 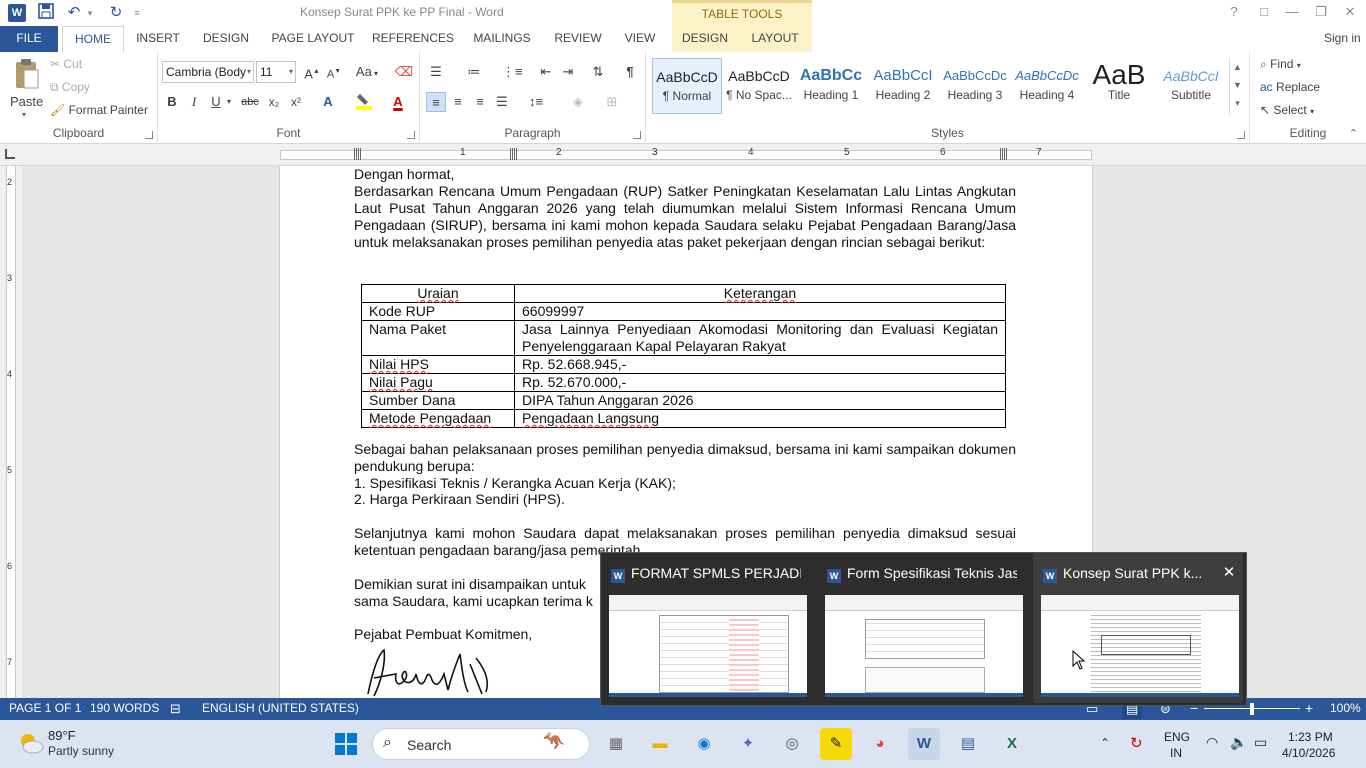 What do you see at coordinates (81, 751) in the screenshot?
I see `weather-desc: Partly sunny` at bounding box center [81, 751].